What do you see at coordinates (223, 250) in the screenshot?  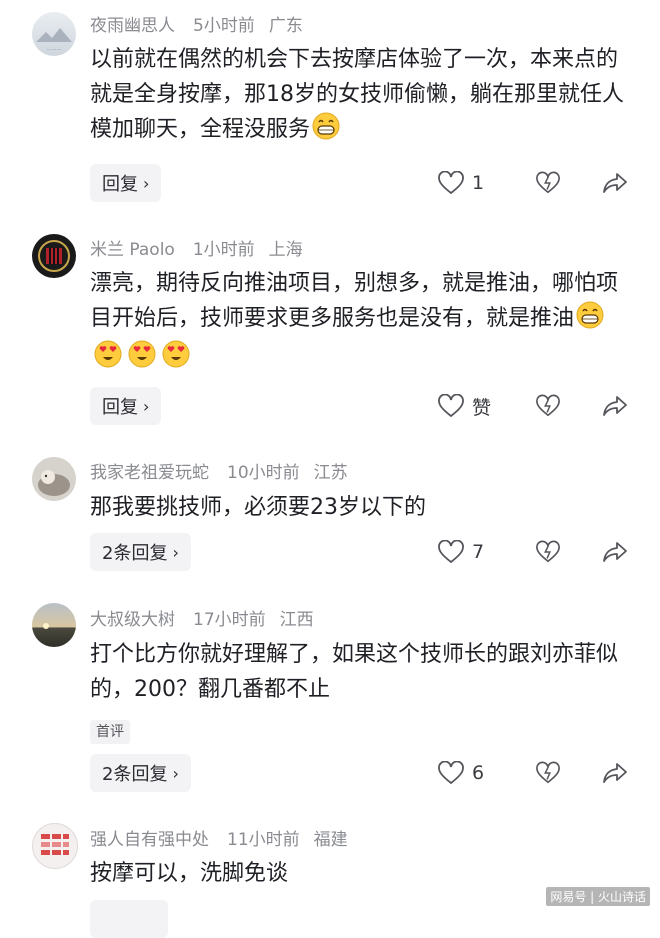 I see `timestamp: 1小时前` at bounding box center [223, 250].